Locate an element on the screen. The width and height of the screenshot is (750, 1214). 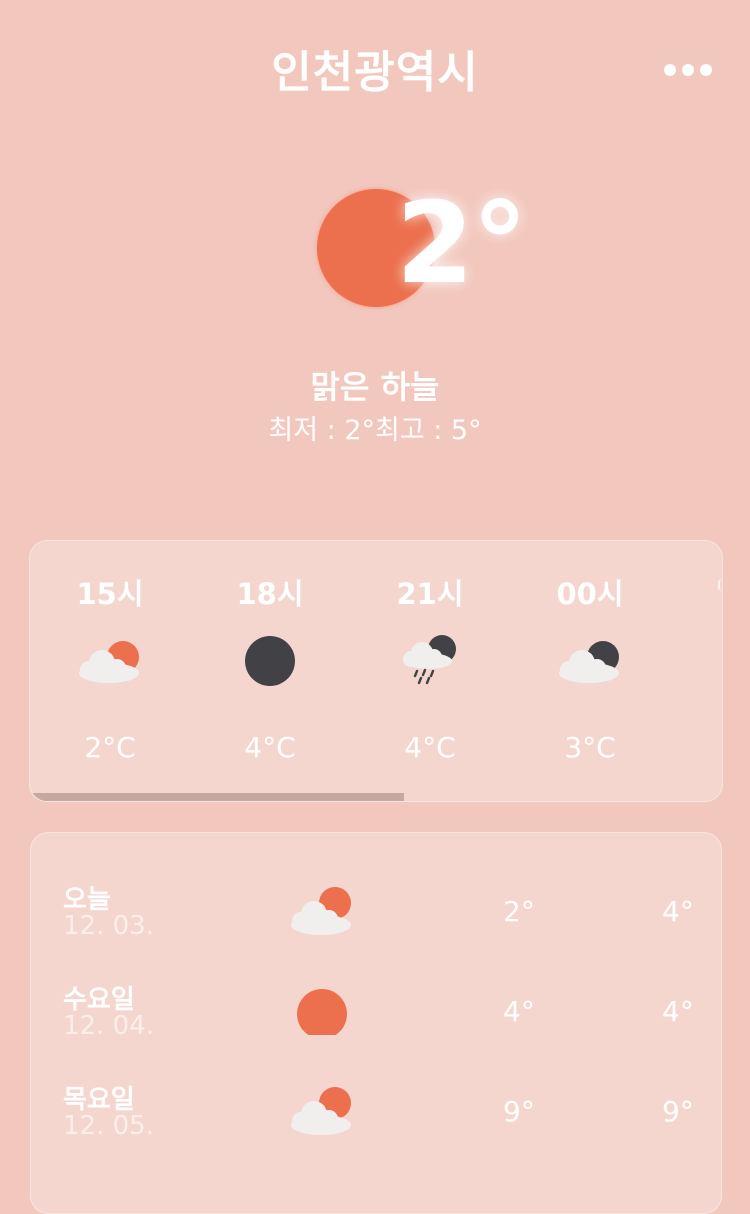
hourly-scrollbar is located at coordinates (376, 797).